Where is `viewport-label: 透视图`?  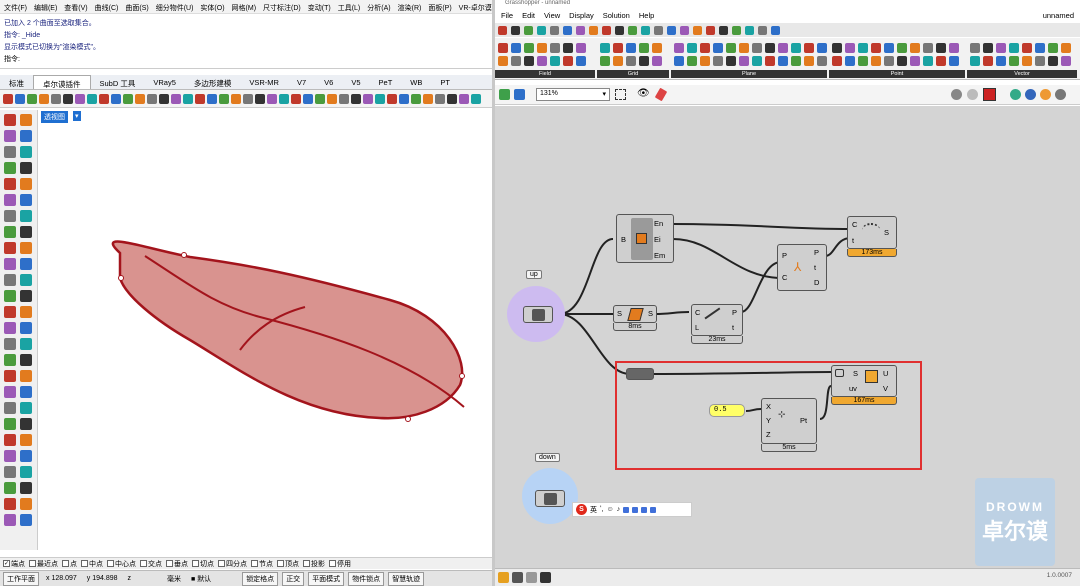 viewport-label: 透视图 is located at coordinates (54, 117).